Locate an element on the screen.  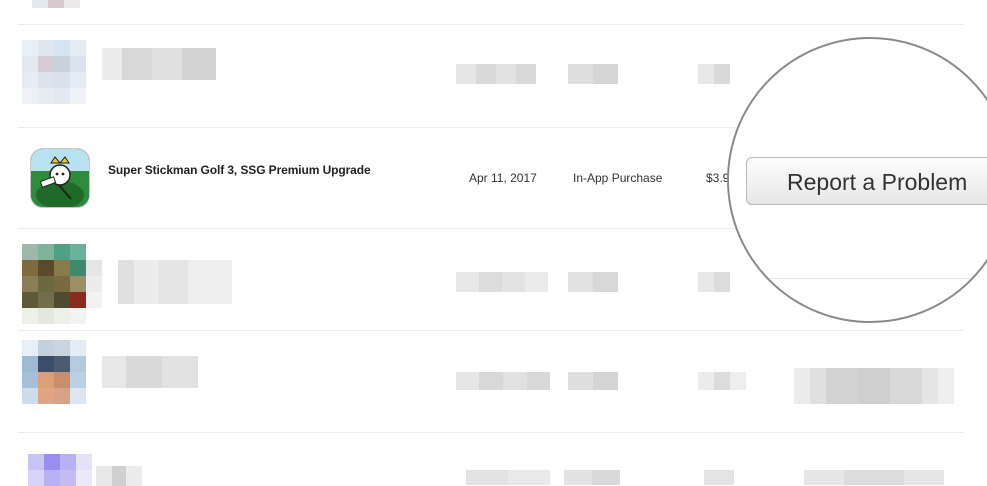
golf-game-app-icon is located at coordinates (60, 178).